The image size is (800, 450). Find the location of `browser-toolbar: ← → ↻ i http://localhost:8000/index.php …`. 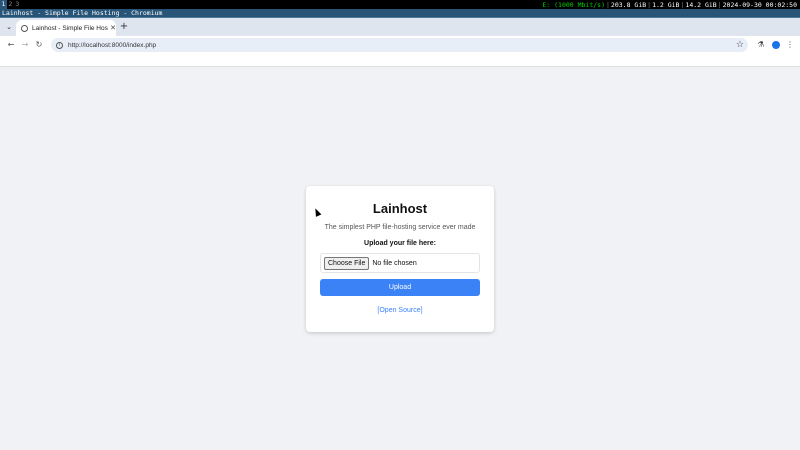

browser-toolbar: ← → ↻ i http://localhost:8000/index.php … is located at coordinates (400, 45).